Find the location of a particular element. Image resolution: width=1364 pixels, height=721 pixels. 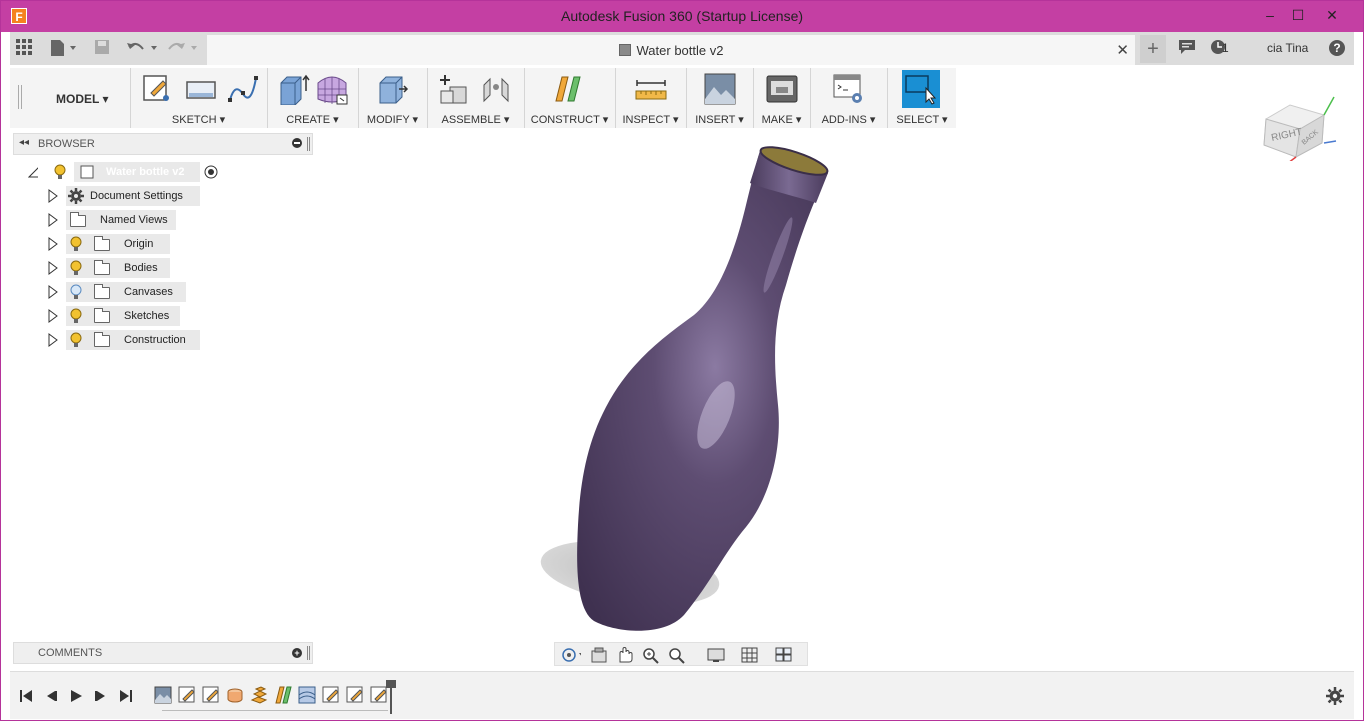

minimize-browser-icon is located at coordinates (297, 143).